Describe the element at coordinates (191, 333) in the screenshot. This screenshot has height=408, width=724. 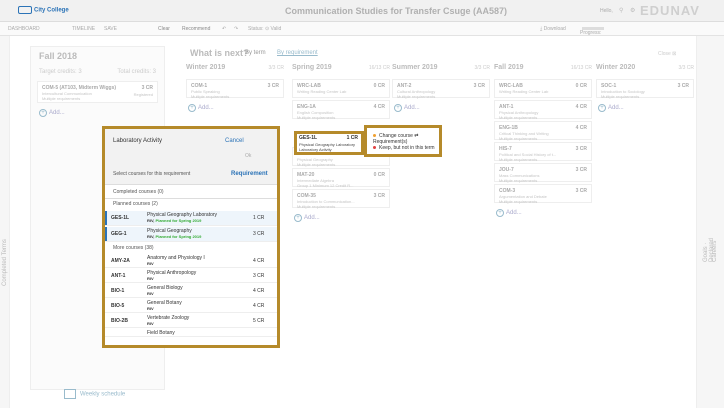
I see `course-row: Field Botany` at that location.